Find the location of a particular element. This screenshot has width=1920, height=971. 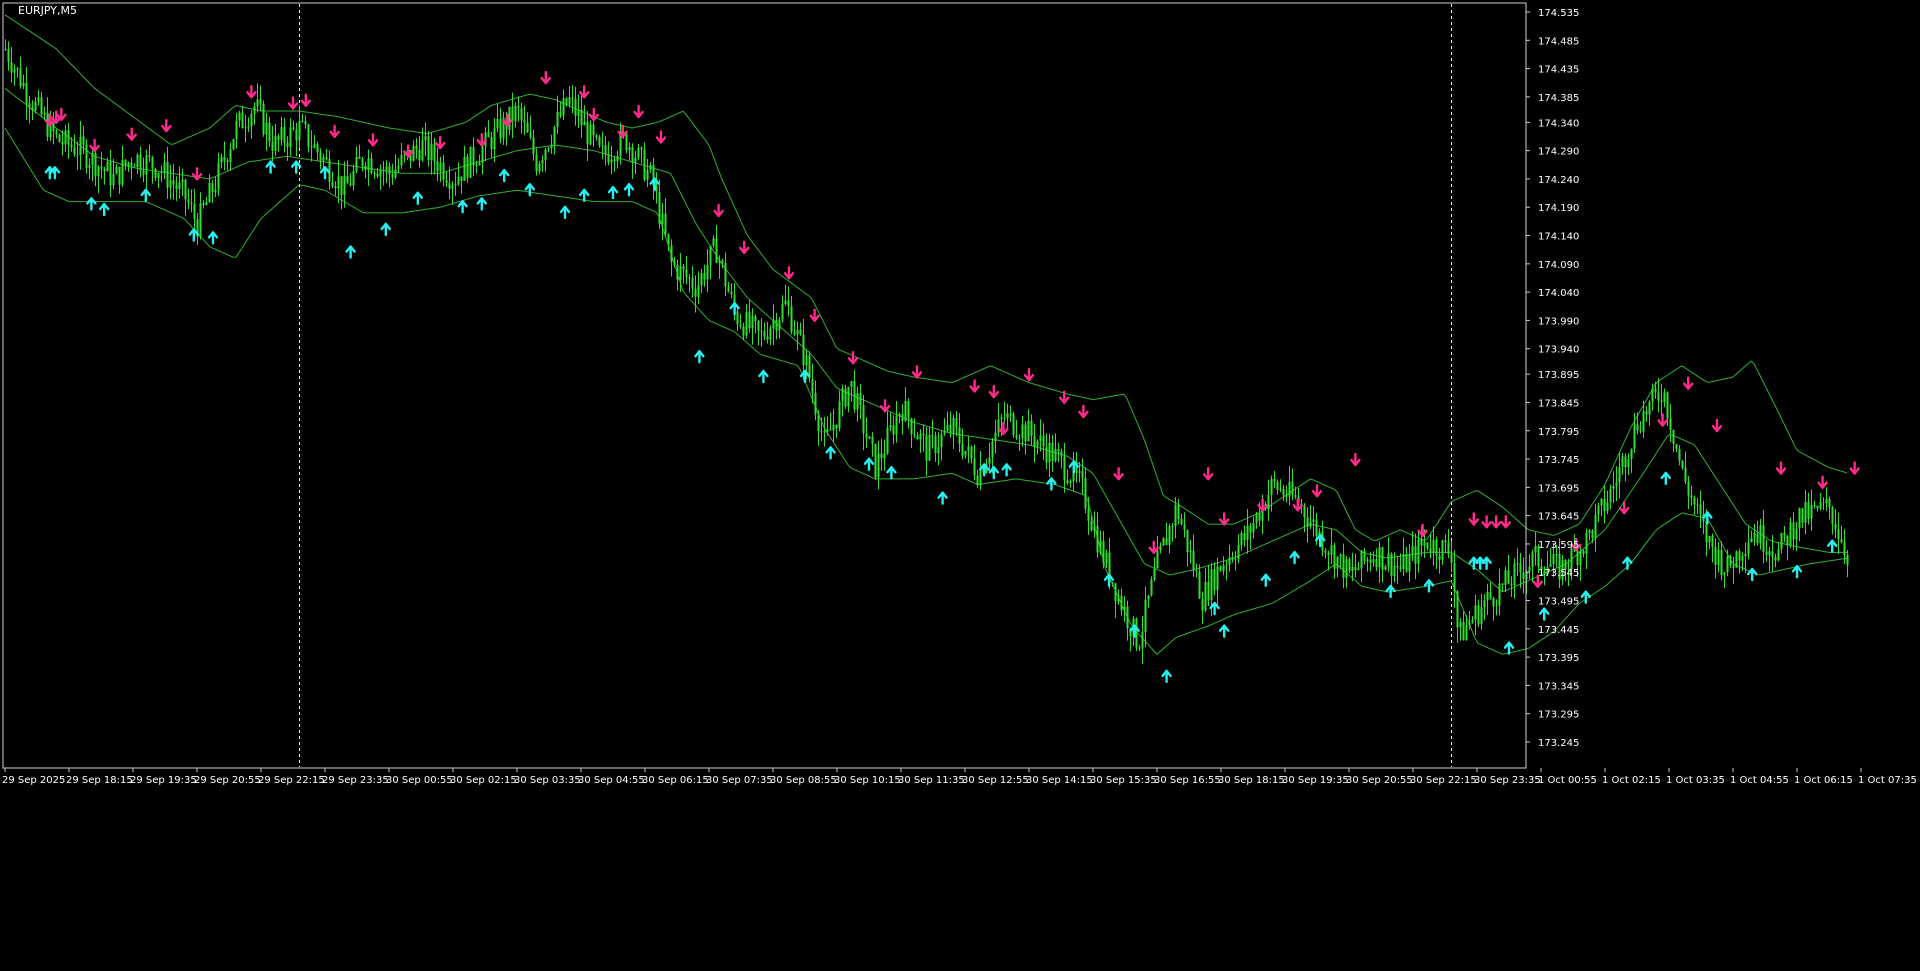

x-tick-label: 30 Sep 12:55 is located at coordinates (995, 780).